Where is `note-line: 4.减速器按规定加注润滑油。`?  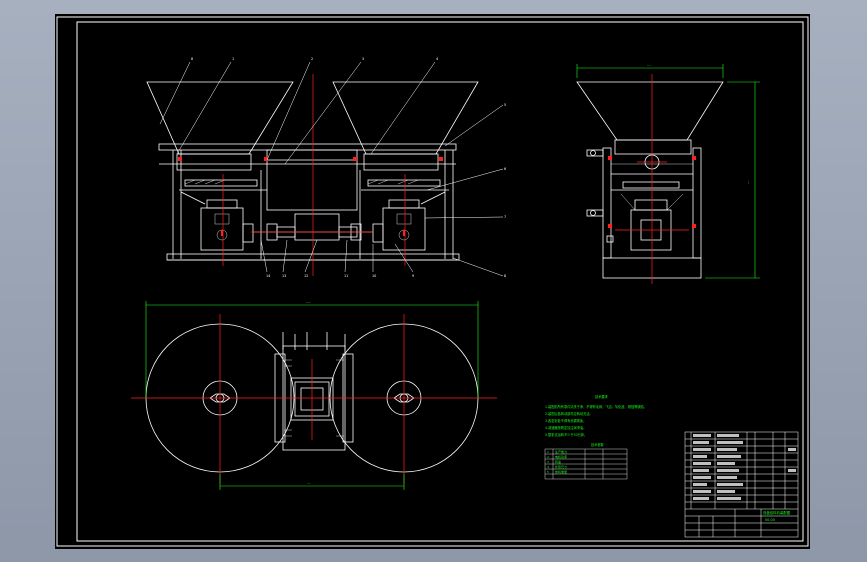 note-line: 4.减速器按规定加注润滑油。 is located at coordinates (565, 427).